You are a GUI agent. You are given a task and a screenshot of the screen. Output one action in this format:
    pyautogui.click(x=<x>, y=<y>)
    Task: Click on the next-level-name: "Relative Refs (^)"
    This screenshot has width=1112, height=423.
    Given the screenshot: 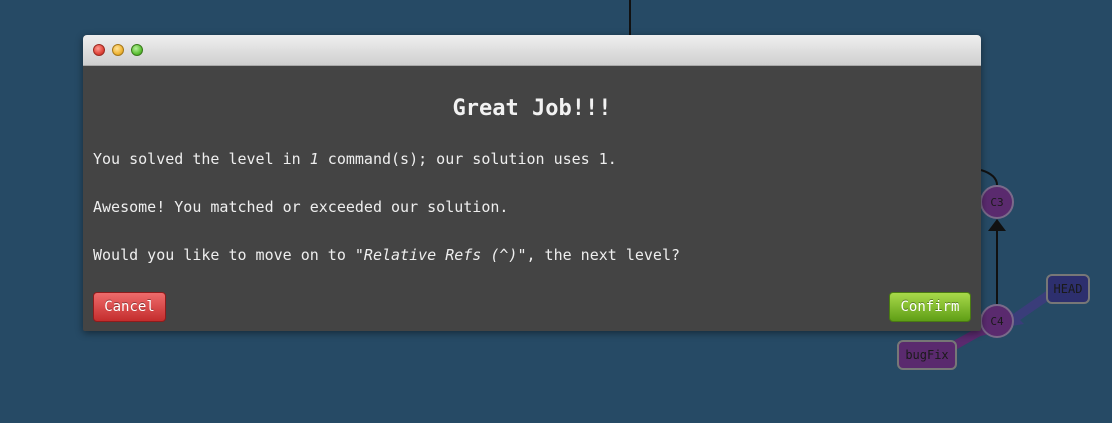 What is the action you would take?
    pyautogui.click(x=440, y=255)
    